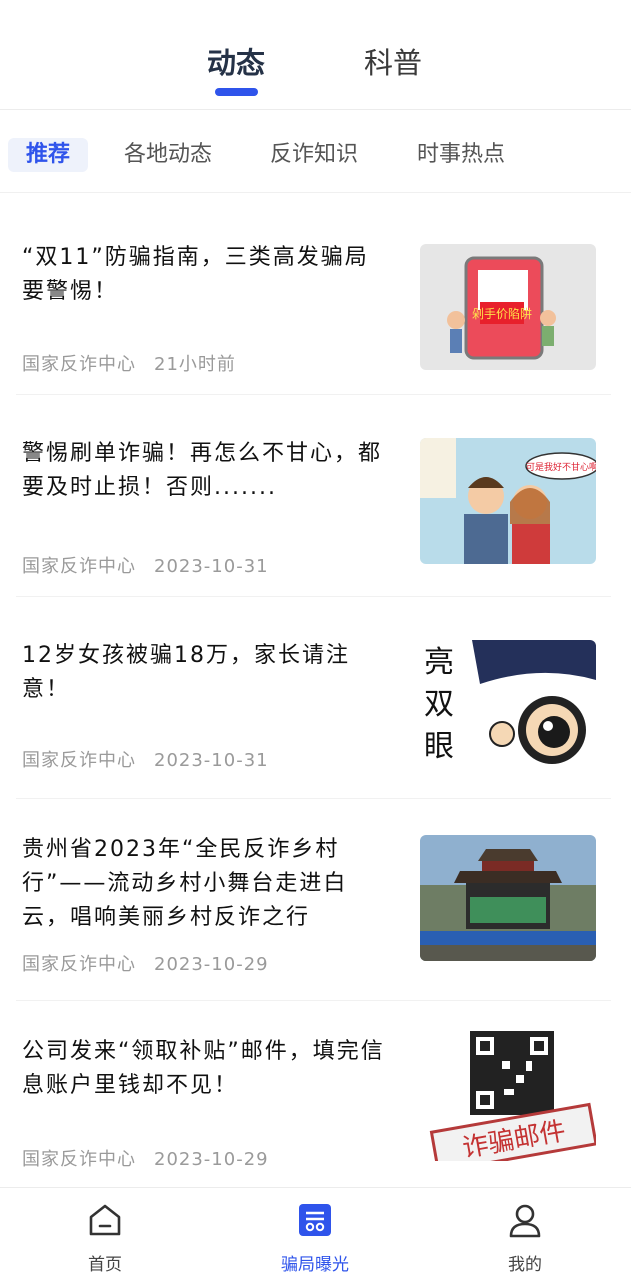 This screenshot has width=631, height=1280. I want to click on category-recommend: 推荐, so click(48, 155).